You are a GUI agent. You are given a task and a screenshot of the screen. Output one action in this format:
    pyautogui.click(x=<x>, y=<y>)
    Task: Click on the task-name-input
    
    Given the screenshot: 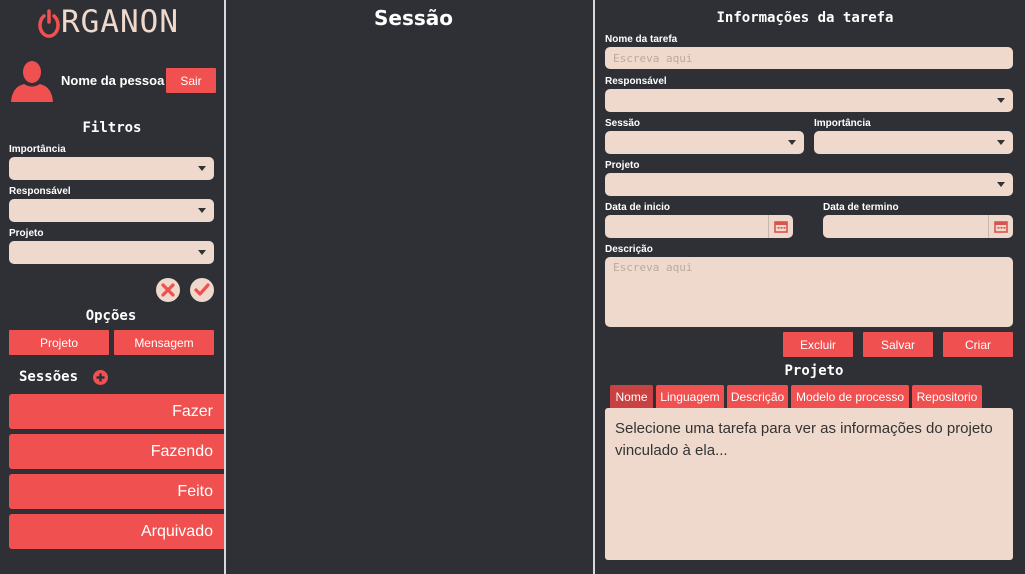 What is the action you would take?
    pyautogui.click(x=809, y=58)
    